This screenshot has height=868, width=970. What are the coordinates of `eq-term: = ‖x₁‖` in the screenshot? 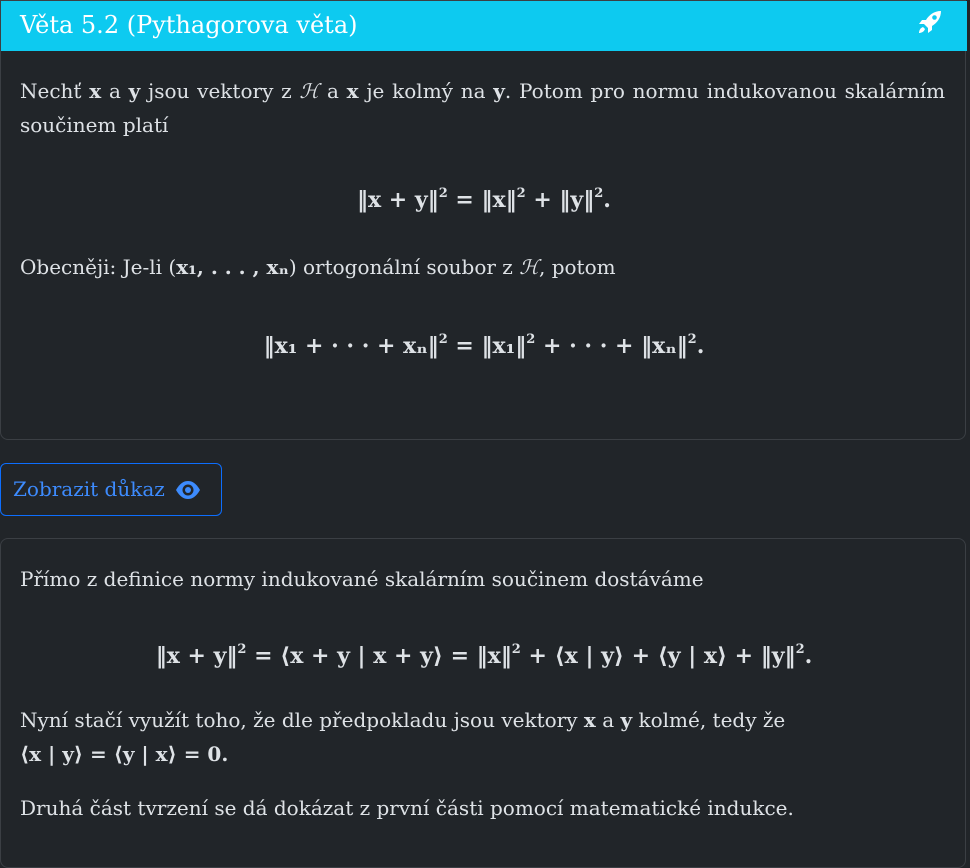 It's located at (491, 346).